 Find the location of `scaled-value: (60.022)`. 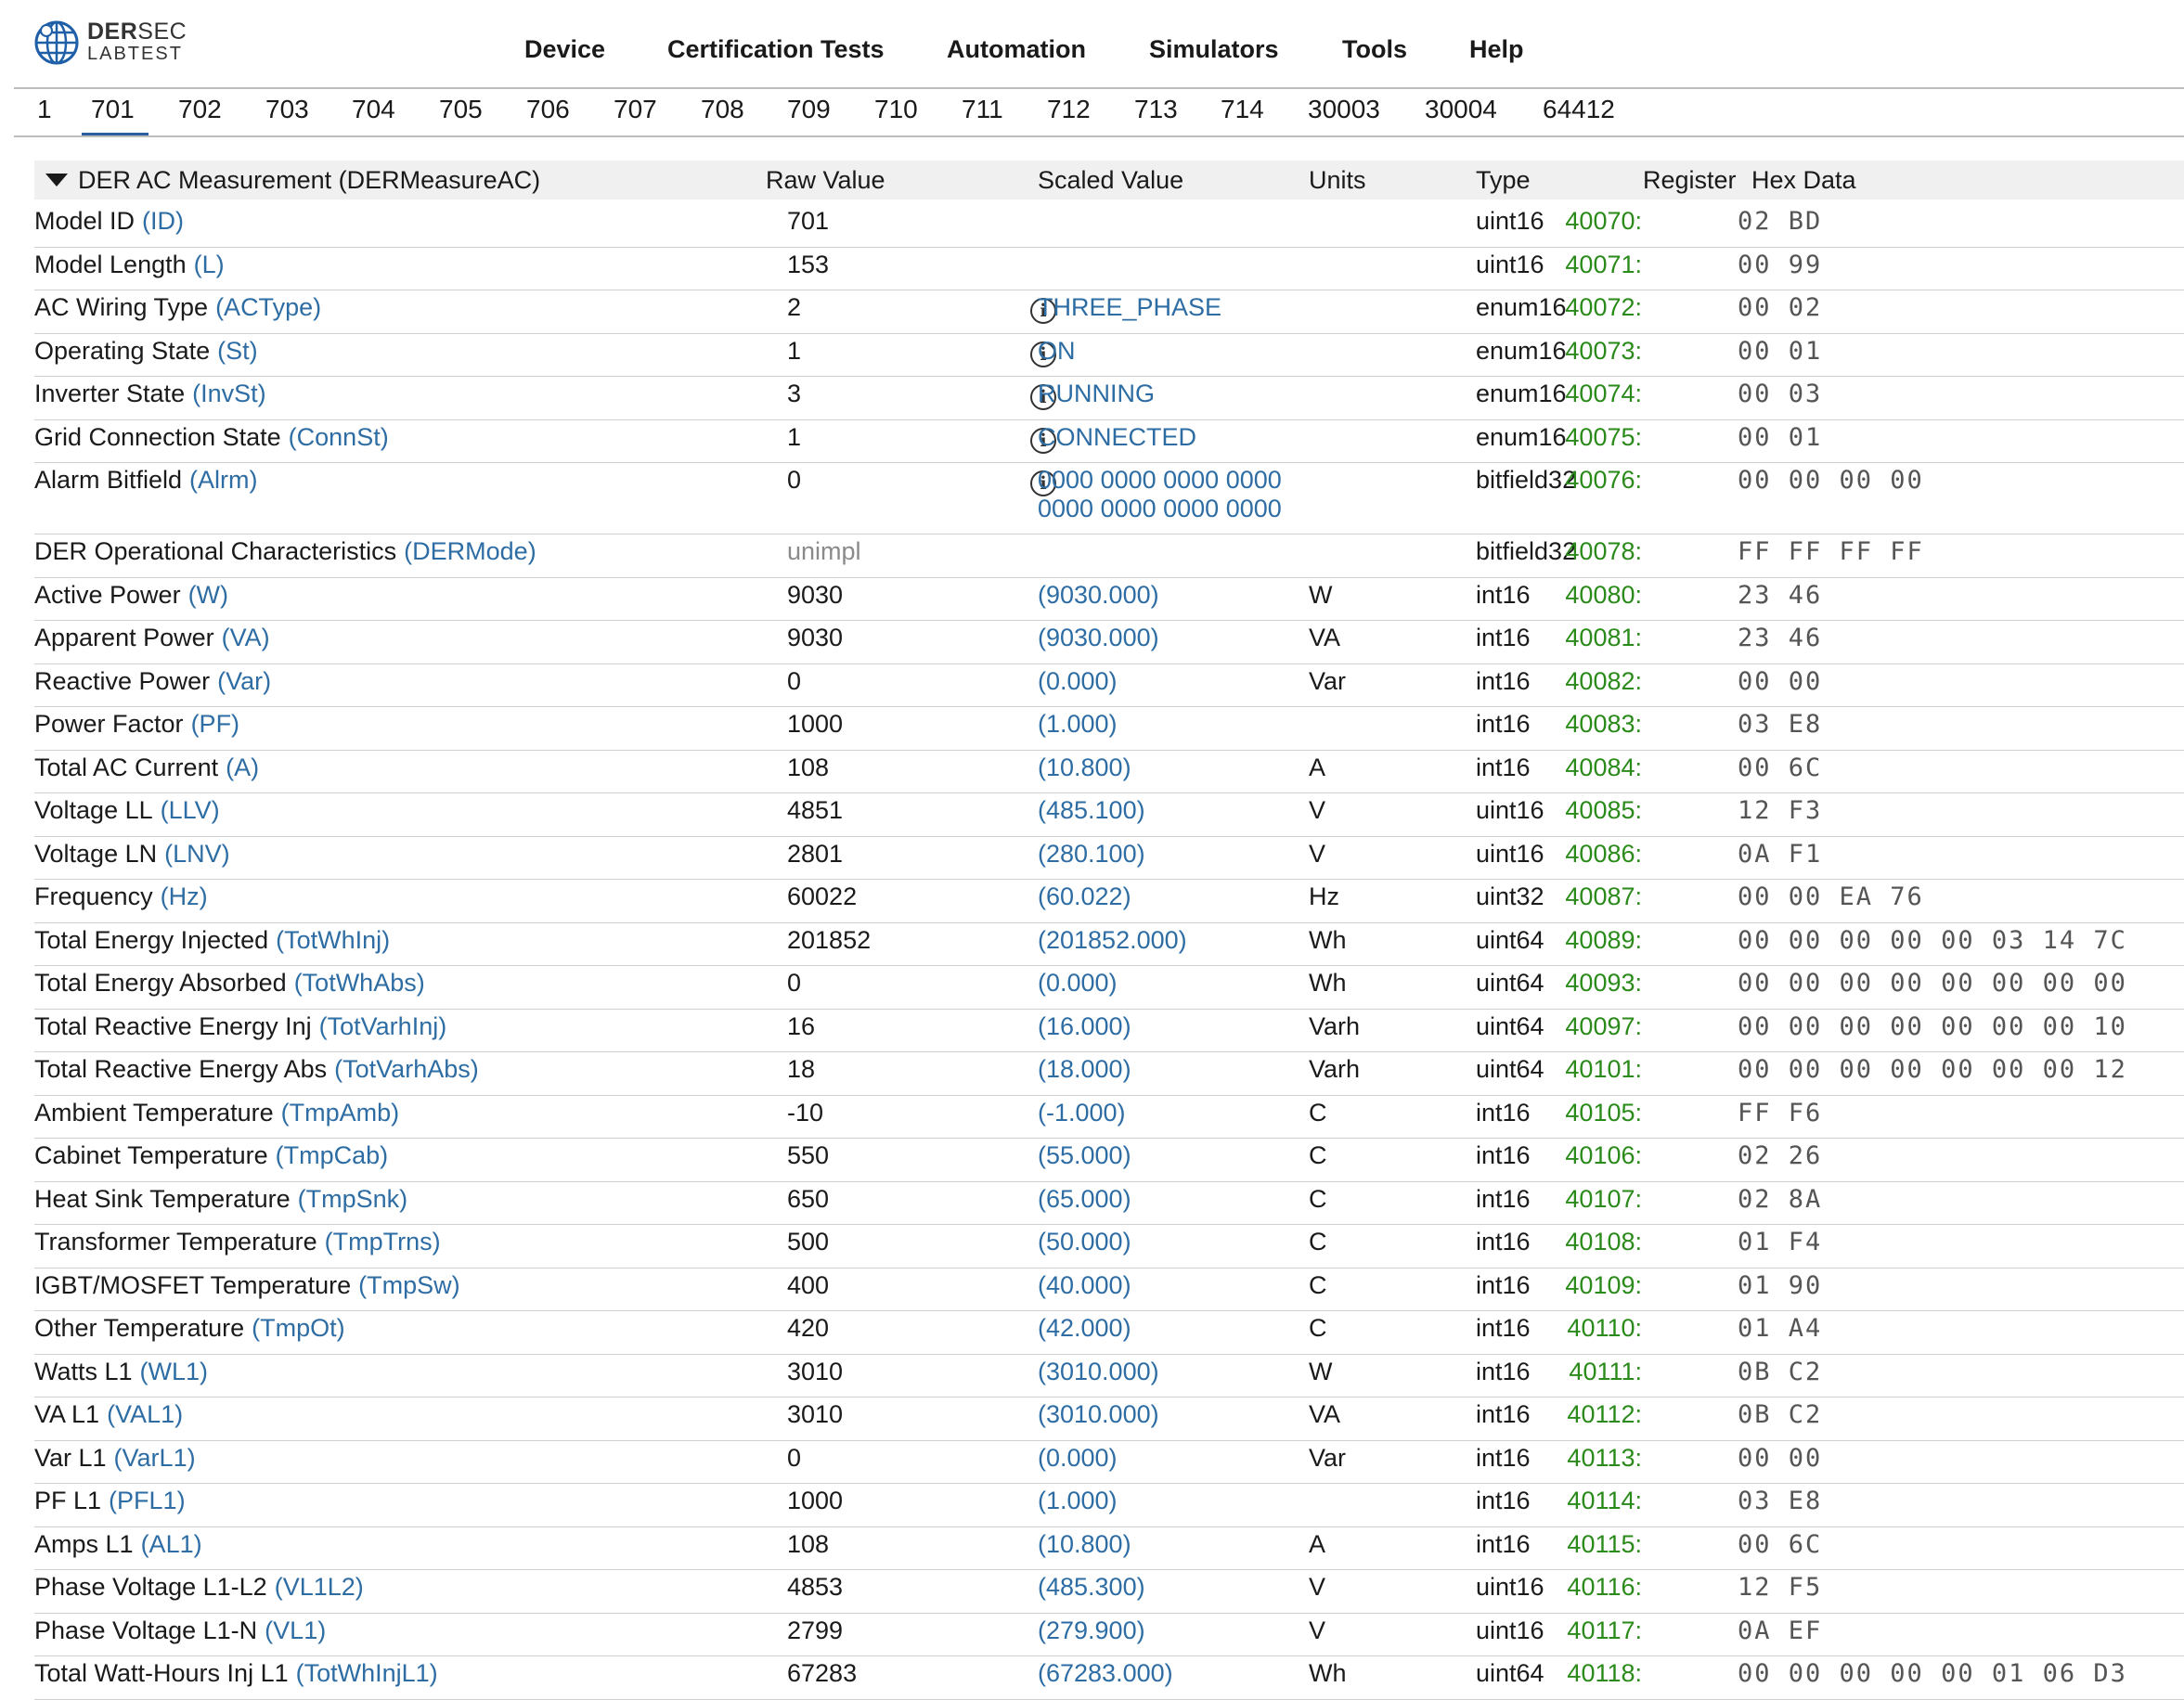

scaled-value: (60.022) is located at coordinates (1084, 896).